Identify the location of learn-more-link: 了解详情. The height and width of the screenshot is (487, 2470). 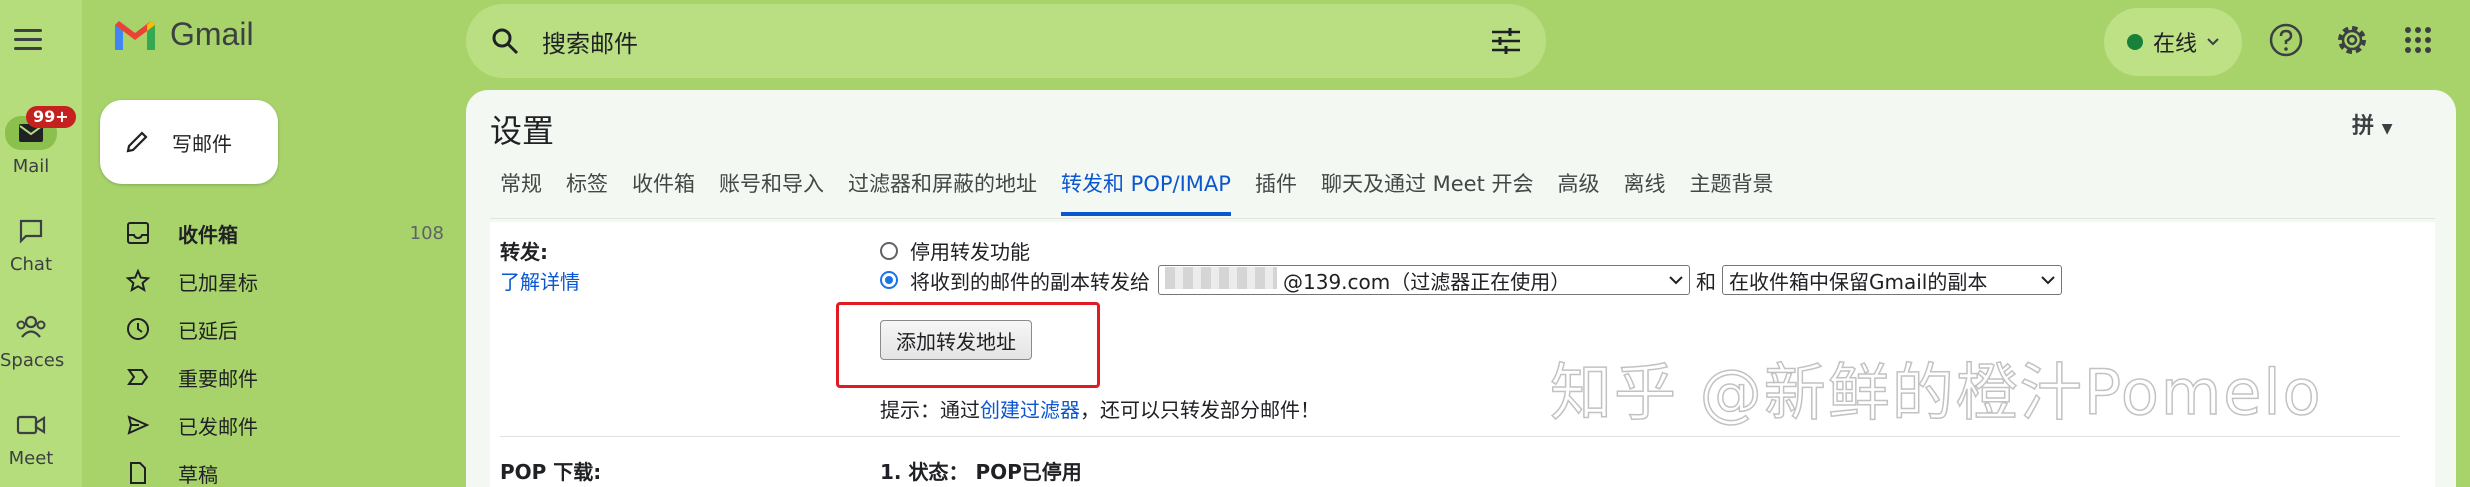
(540, 280).